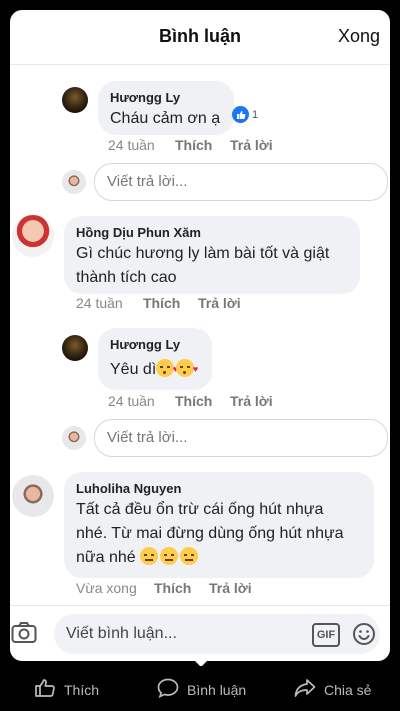 Image resolution: width=400 pixels, height=711 pixels. What do you see at coordinates (172, 689) in the screenshot?
I see `comment-icon` at bounding box center [172, 689].